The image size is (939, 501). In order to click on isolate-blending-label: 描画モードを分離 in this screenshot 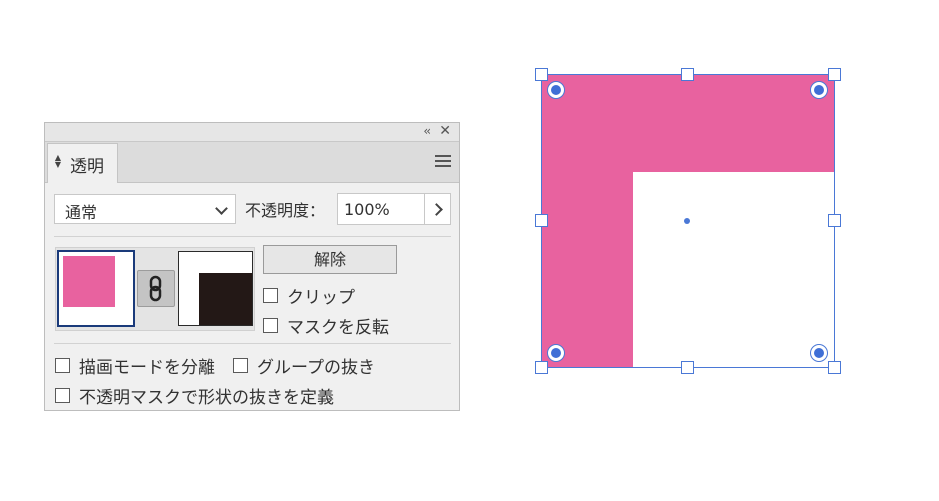, I will do `click(147, 368)`.